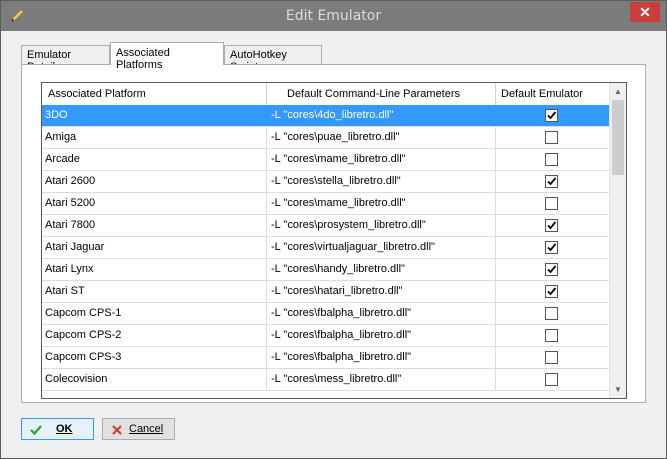  I want to click on scrollbar-thumb, so click(618, 137).